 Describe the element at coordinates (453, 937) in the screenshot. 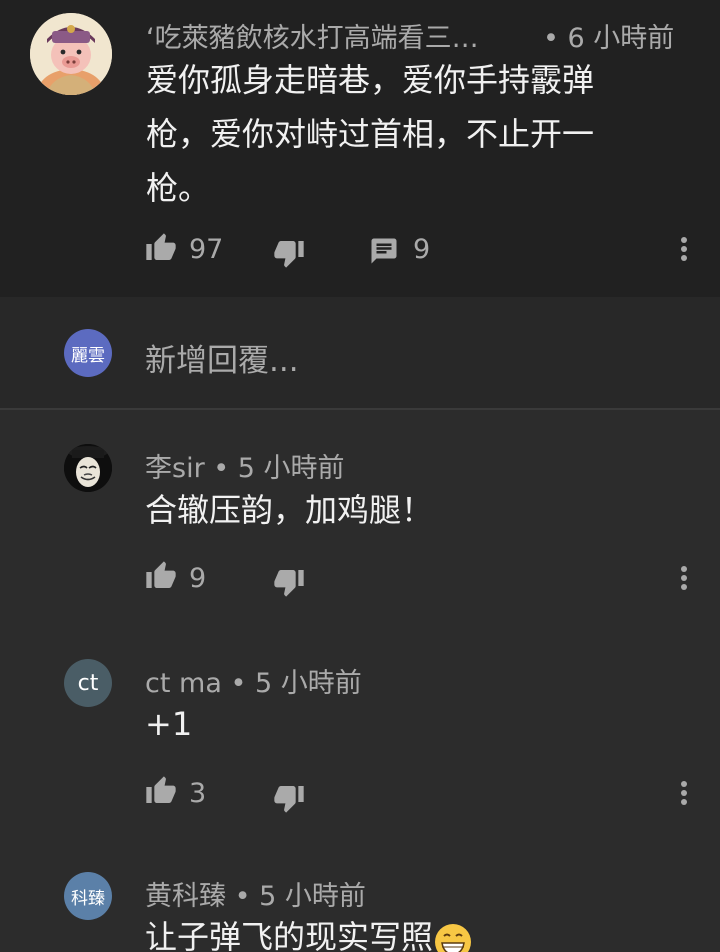

I see `grin-emoji-icon` at that location.